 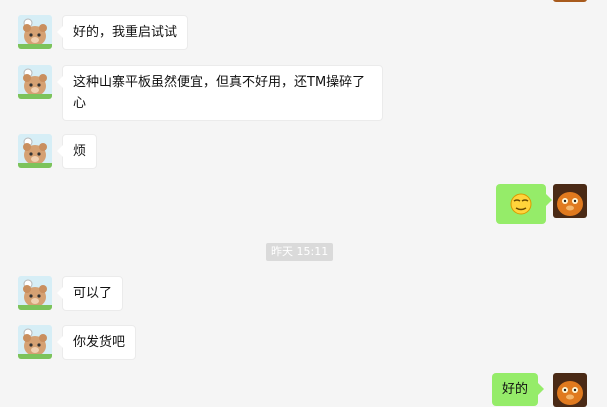 I want to click on message-bubble: 这种山寨平板虽然便宜，但真不好用，还TM操碎了心, so click(x=220, y=93).